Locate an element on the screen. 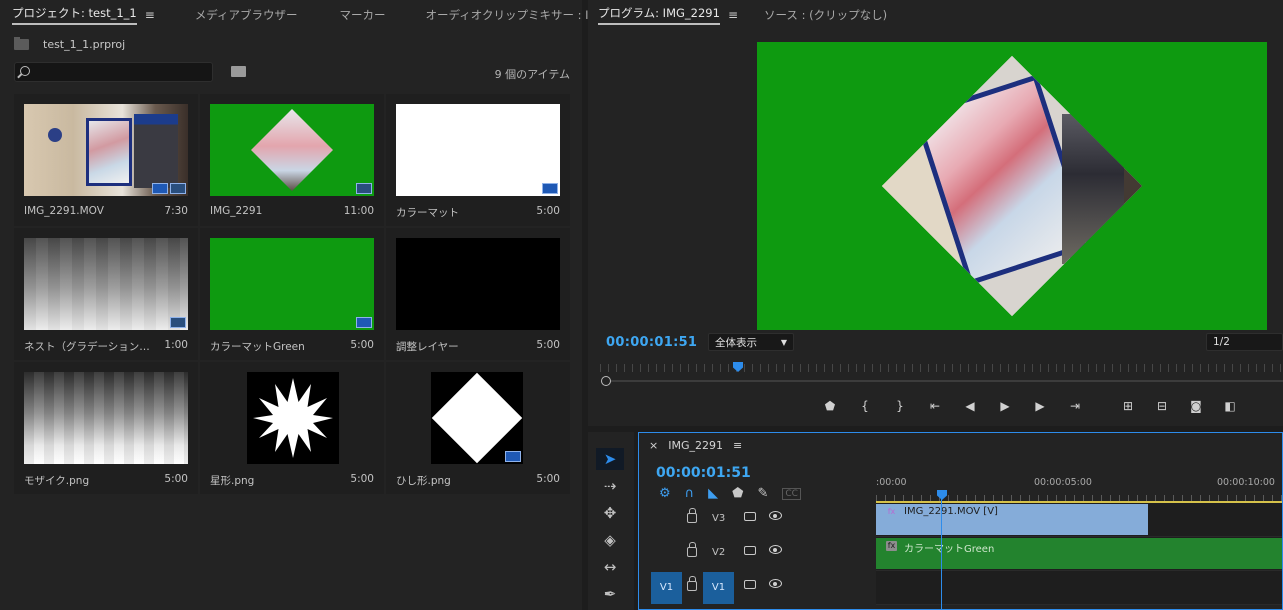 The height and width of the screenshot is (610, 1283). project-item: IMG_2291.MOV 7:30 is located at coordinates (106, 160).